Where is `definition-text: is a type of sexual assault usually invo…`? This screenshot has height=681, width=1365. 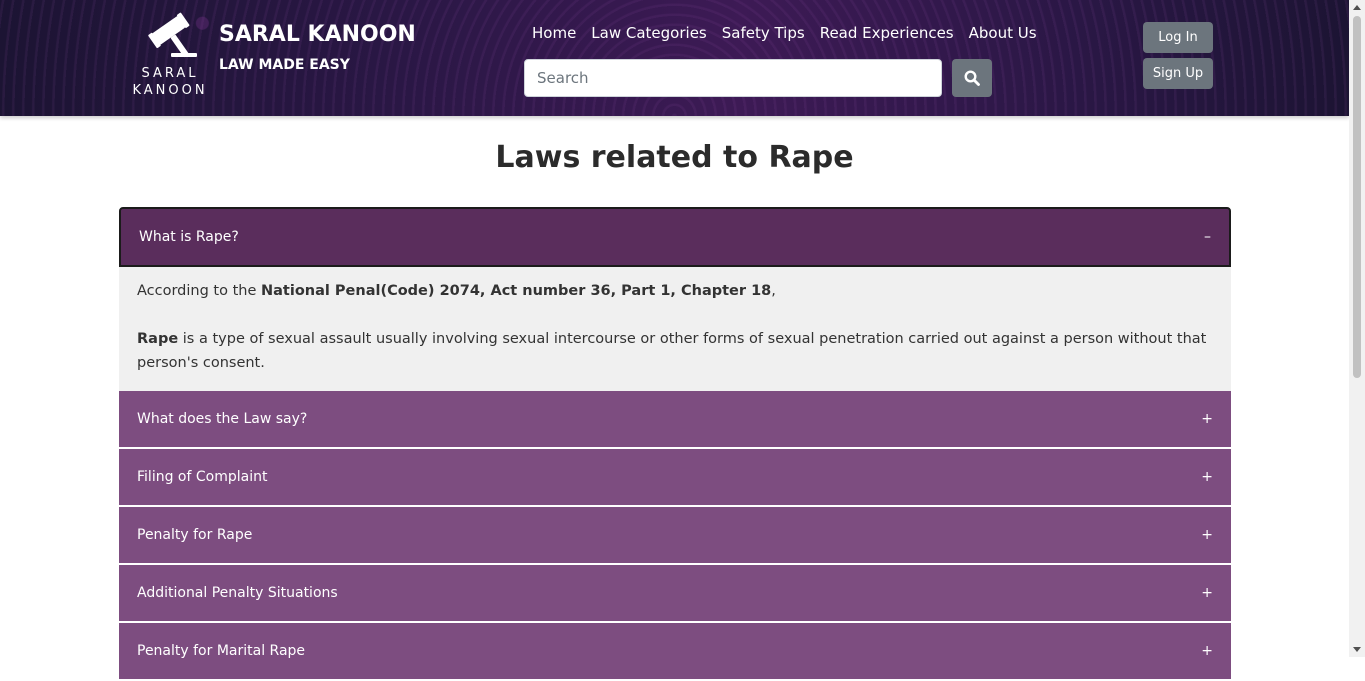 definition-text: is a type of sexual assault usually invo… is located at coordinates (672, 351).